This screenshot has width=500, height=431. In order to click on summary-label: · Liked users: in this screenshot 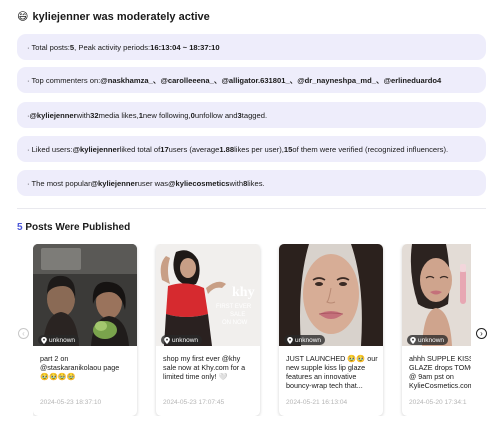, I will do `click(50, 149)`.